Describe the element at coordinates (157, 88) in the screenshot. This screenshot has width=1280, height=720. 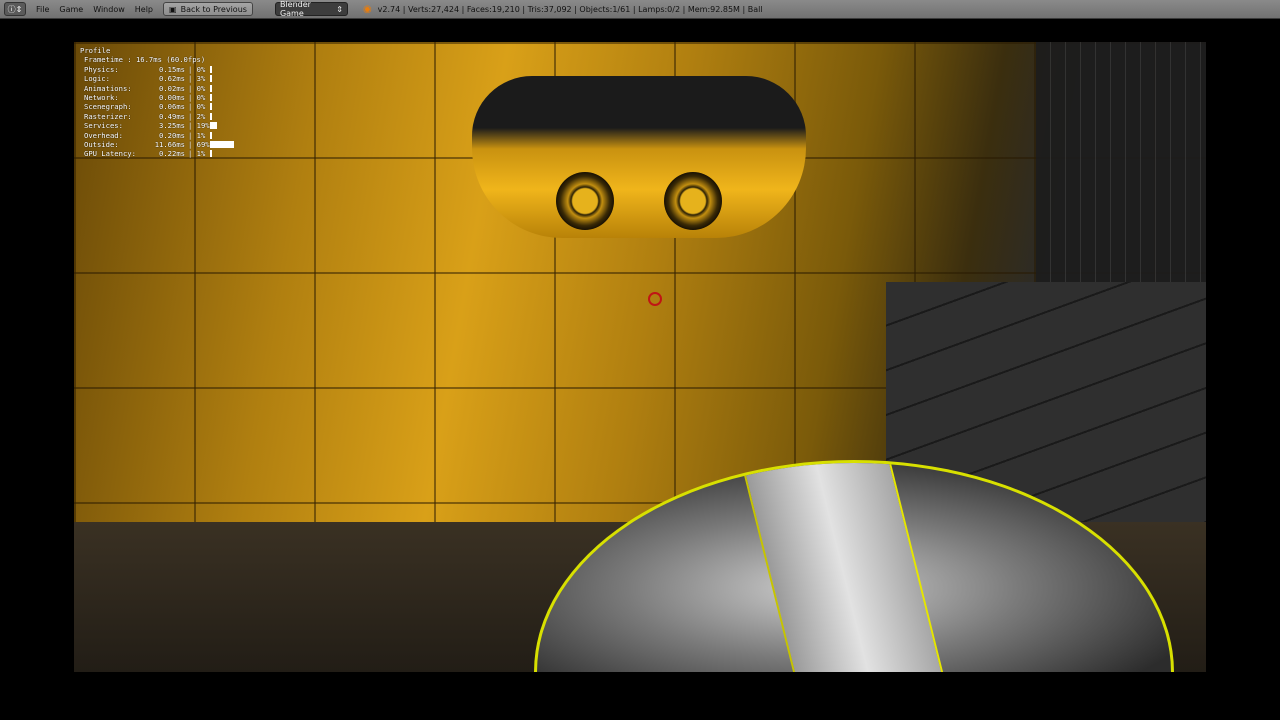
I see `profile-row: Animations: 0.02ms | 0%` at that location.